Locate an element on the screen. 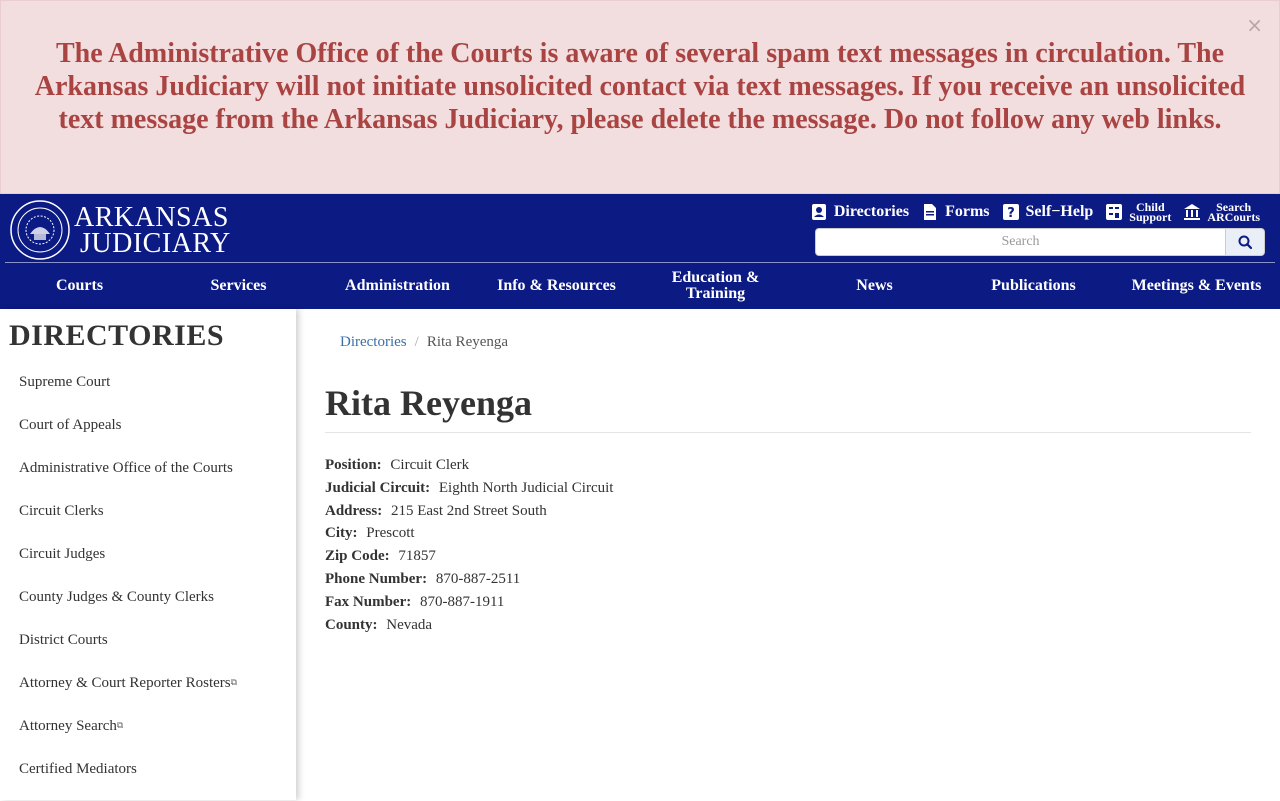 This screenshot has width=1280, height=801. logo-line-2: JUDICIARY is located at coordinates (155, 243).